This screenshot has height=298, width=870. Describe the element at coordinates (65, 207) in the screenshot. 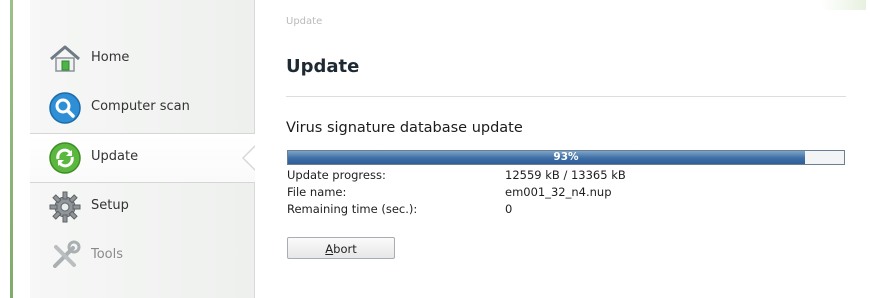

I see `gear-icon` at that location.